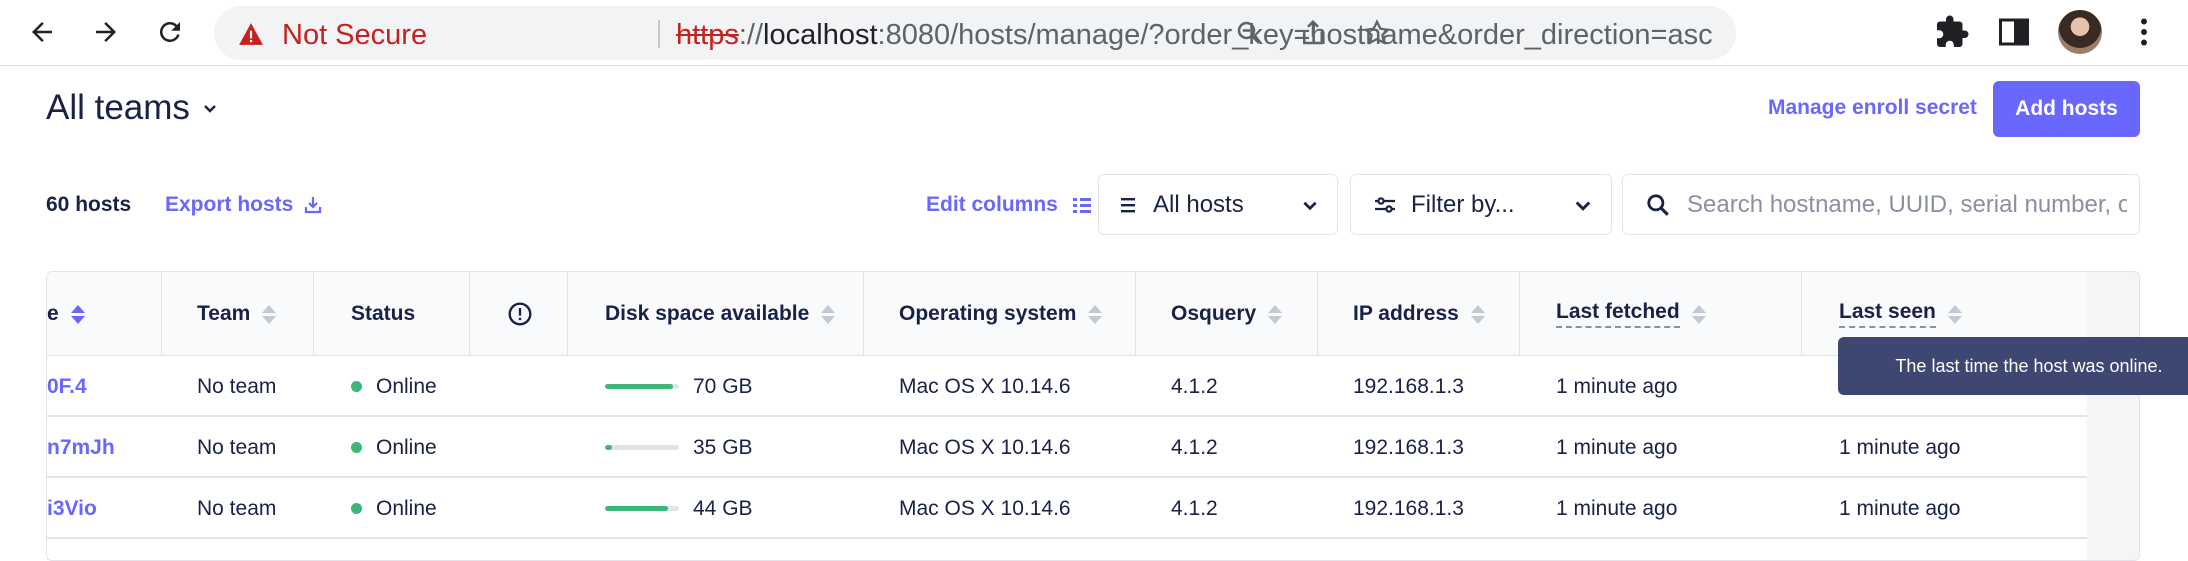 This screenshot has width=2188, height=561. Describe the element at coordinates (2013, 366) in the screenshot. I see `last-seen-tooltip: The last time the host was online.` at that location.